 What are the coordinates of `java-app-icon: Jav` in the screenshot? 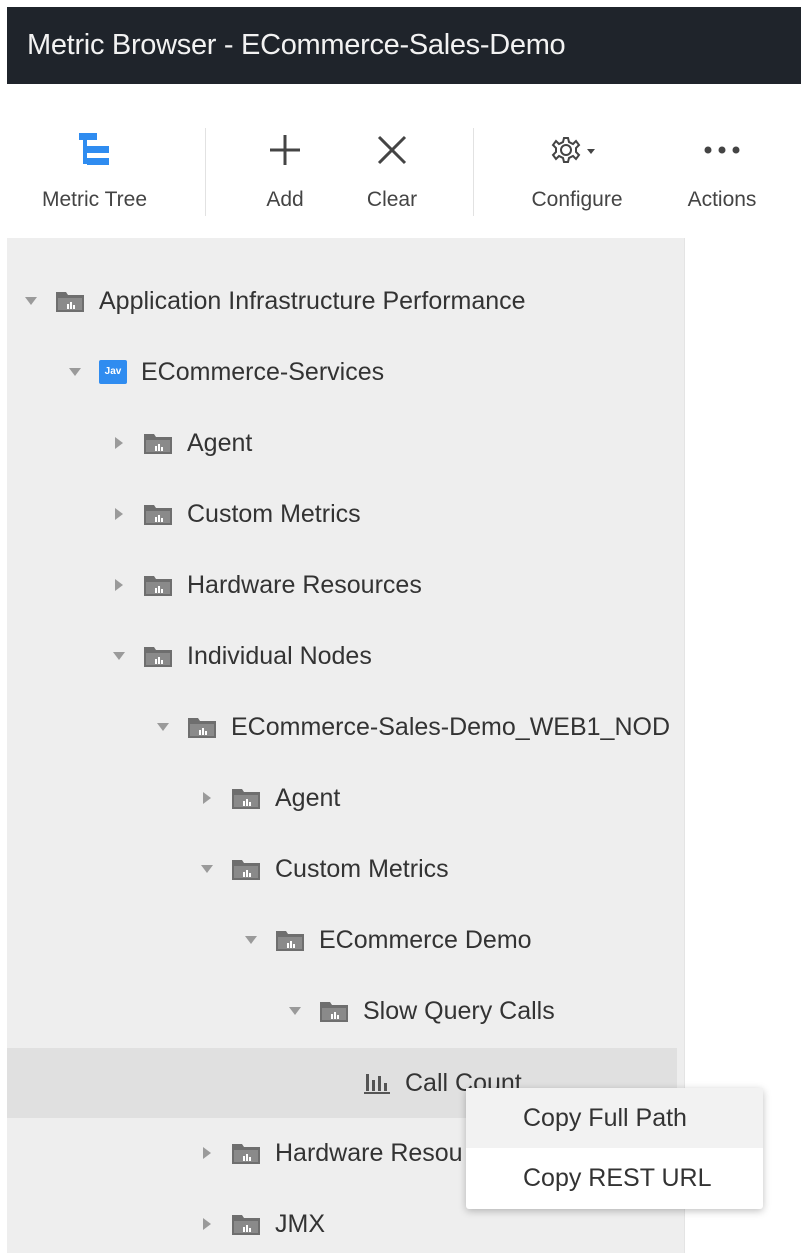 It's located at (113, 372).